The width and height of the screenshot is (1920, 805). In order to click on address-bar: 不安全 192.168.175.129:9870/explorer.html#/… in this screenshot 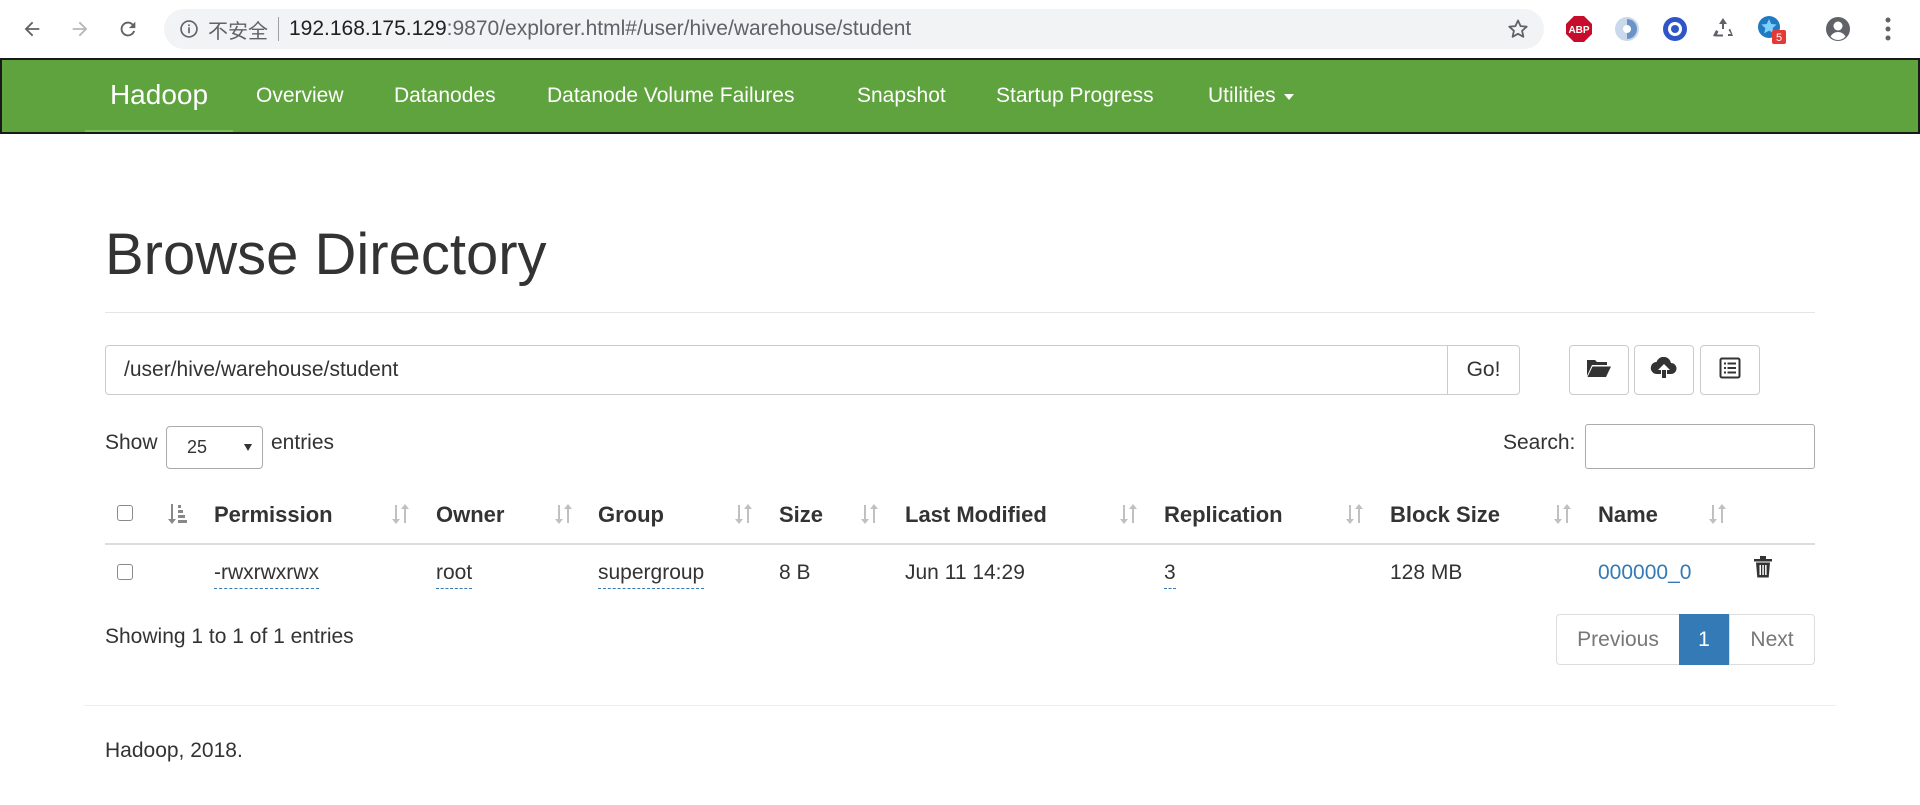, I will do `click(854, 29)`.